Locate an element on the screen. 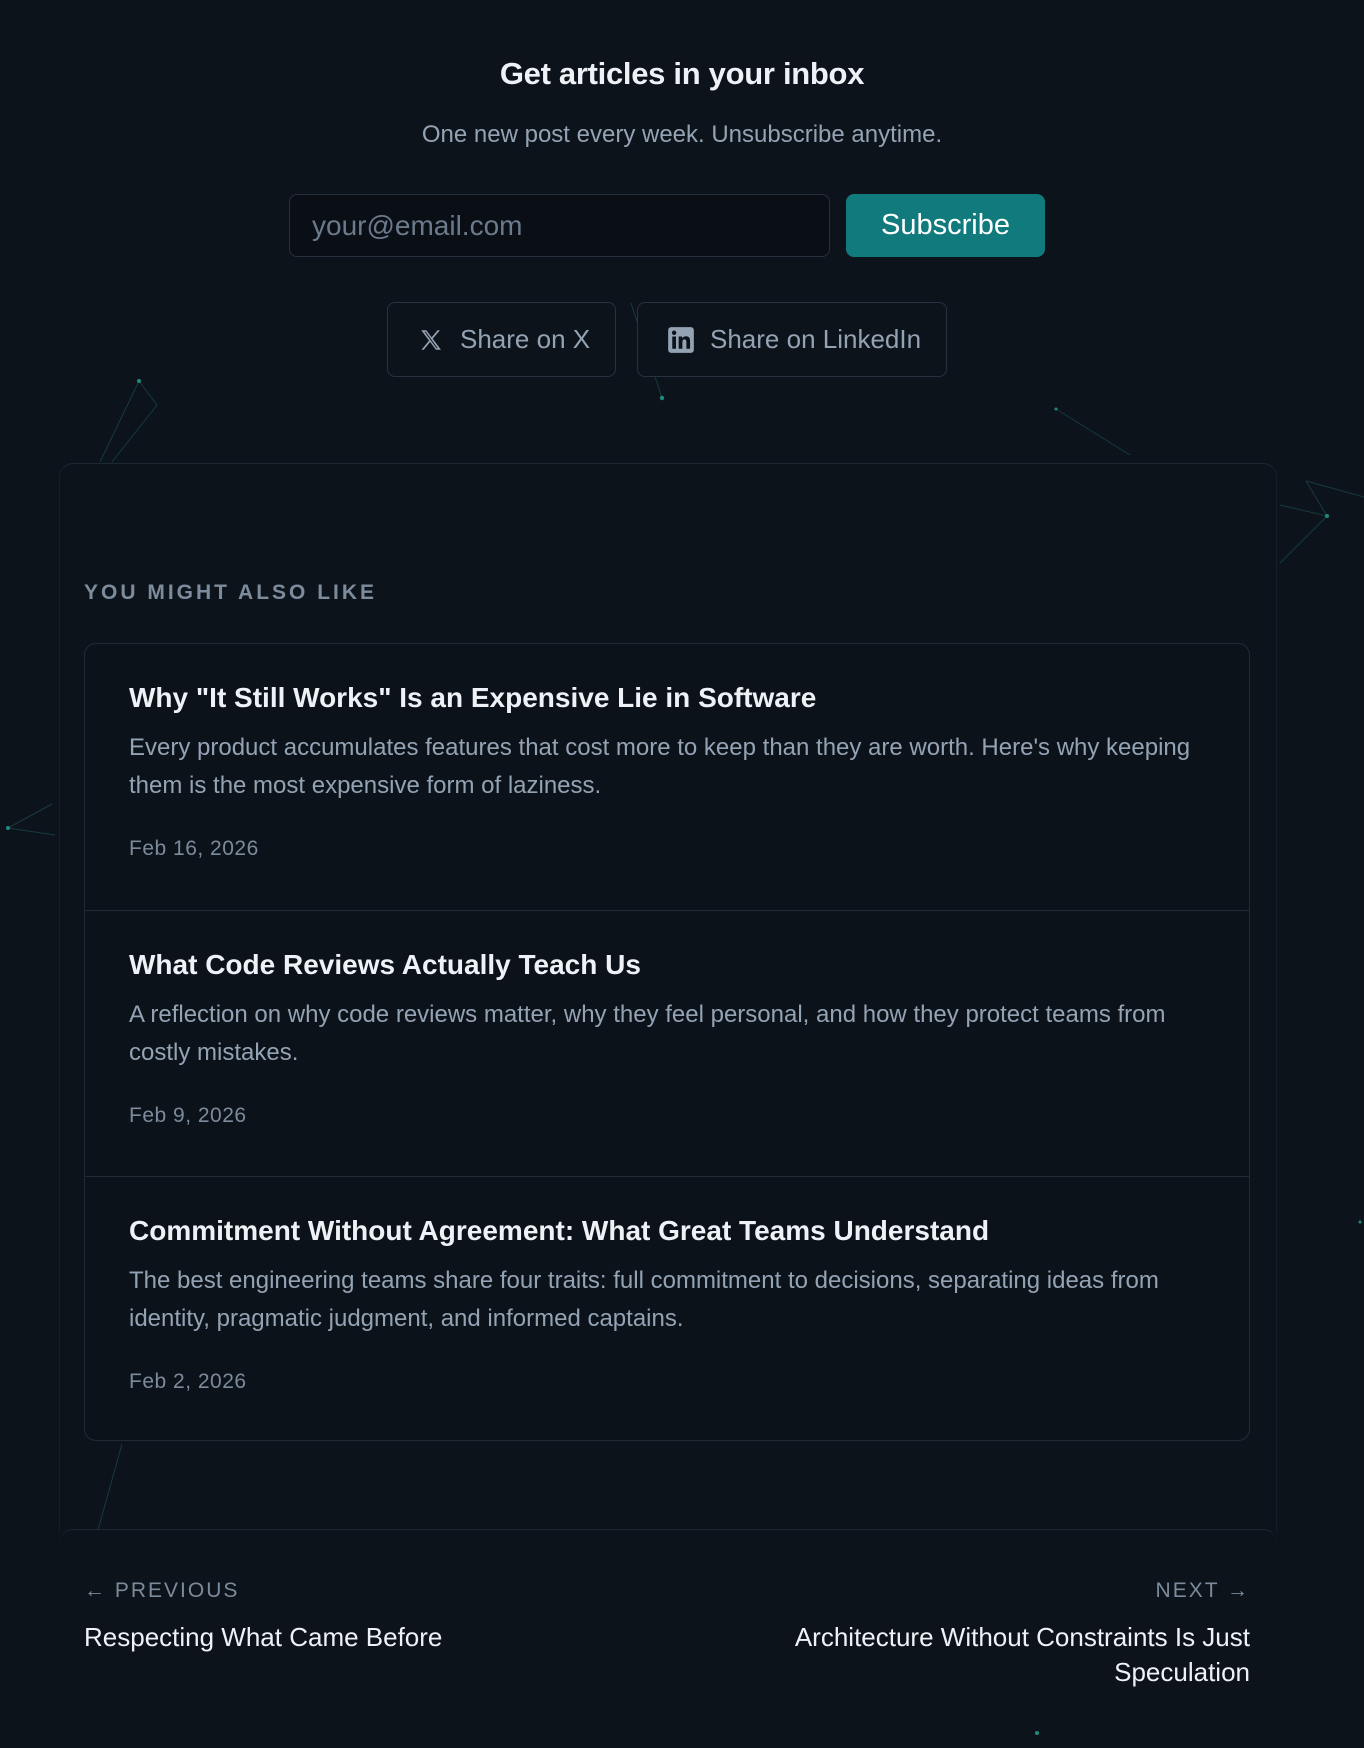 The width and height of the screenshot is (1364, 1748). related-heading: YOU MIGHT ALSO LIKE is located at coordinates (231, 592).